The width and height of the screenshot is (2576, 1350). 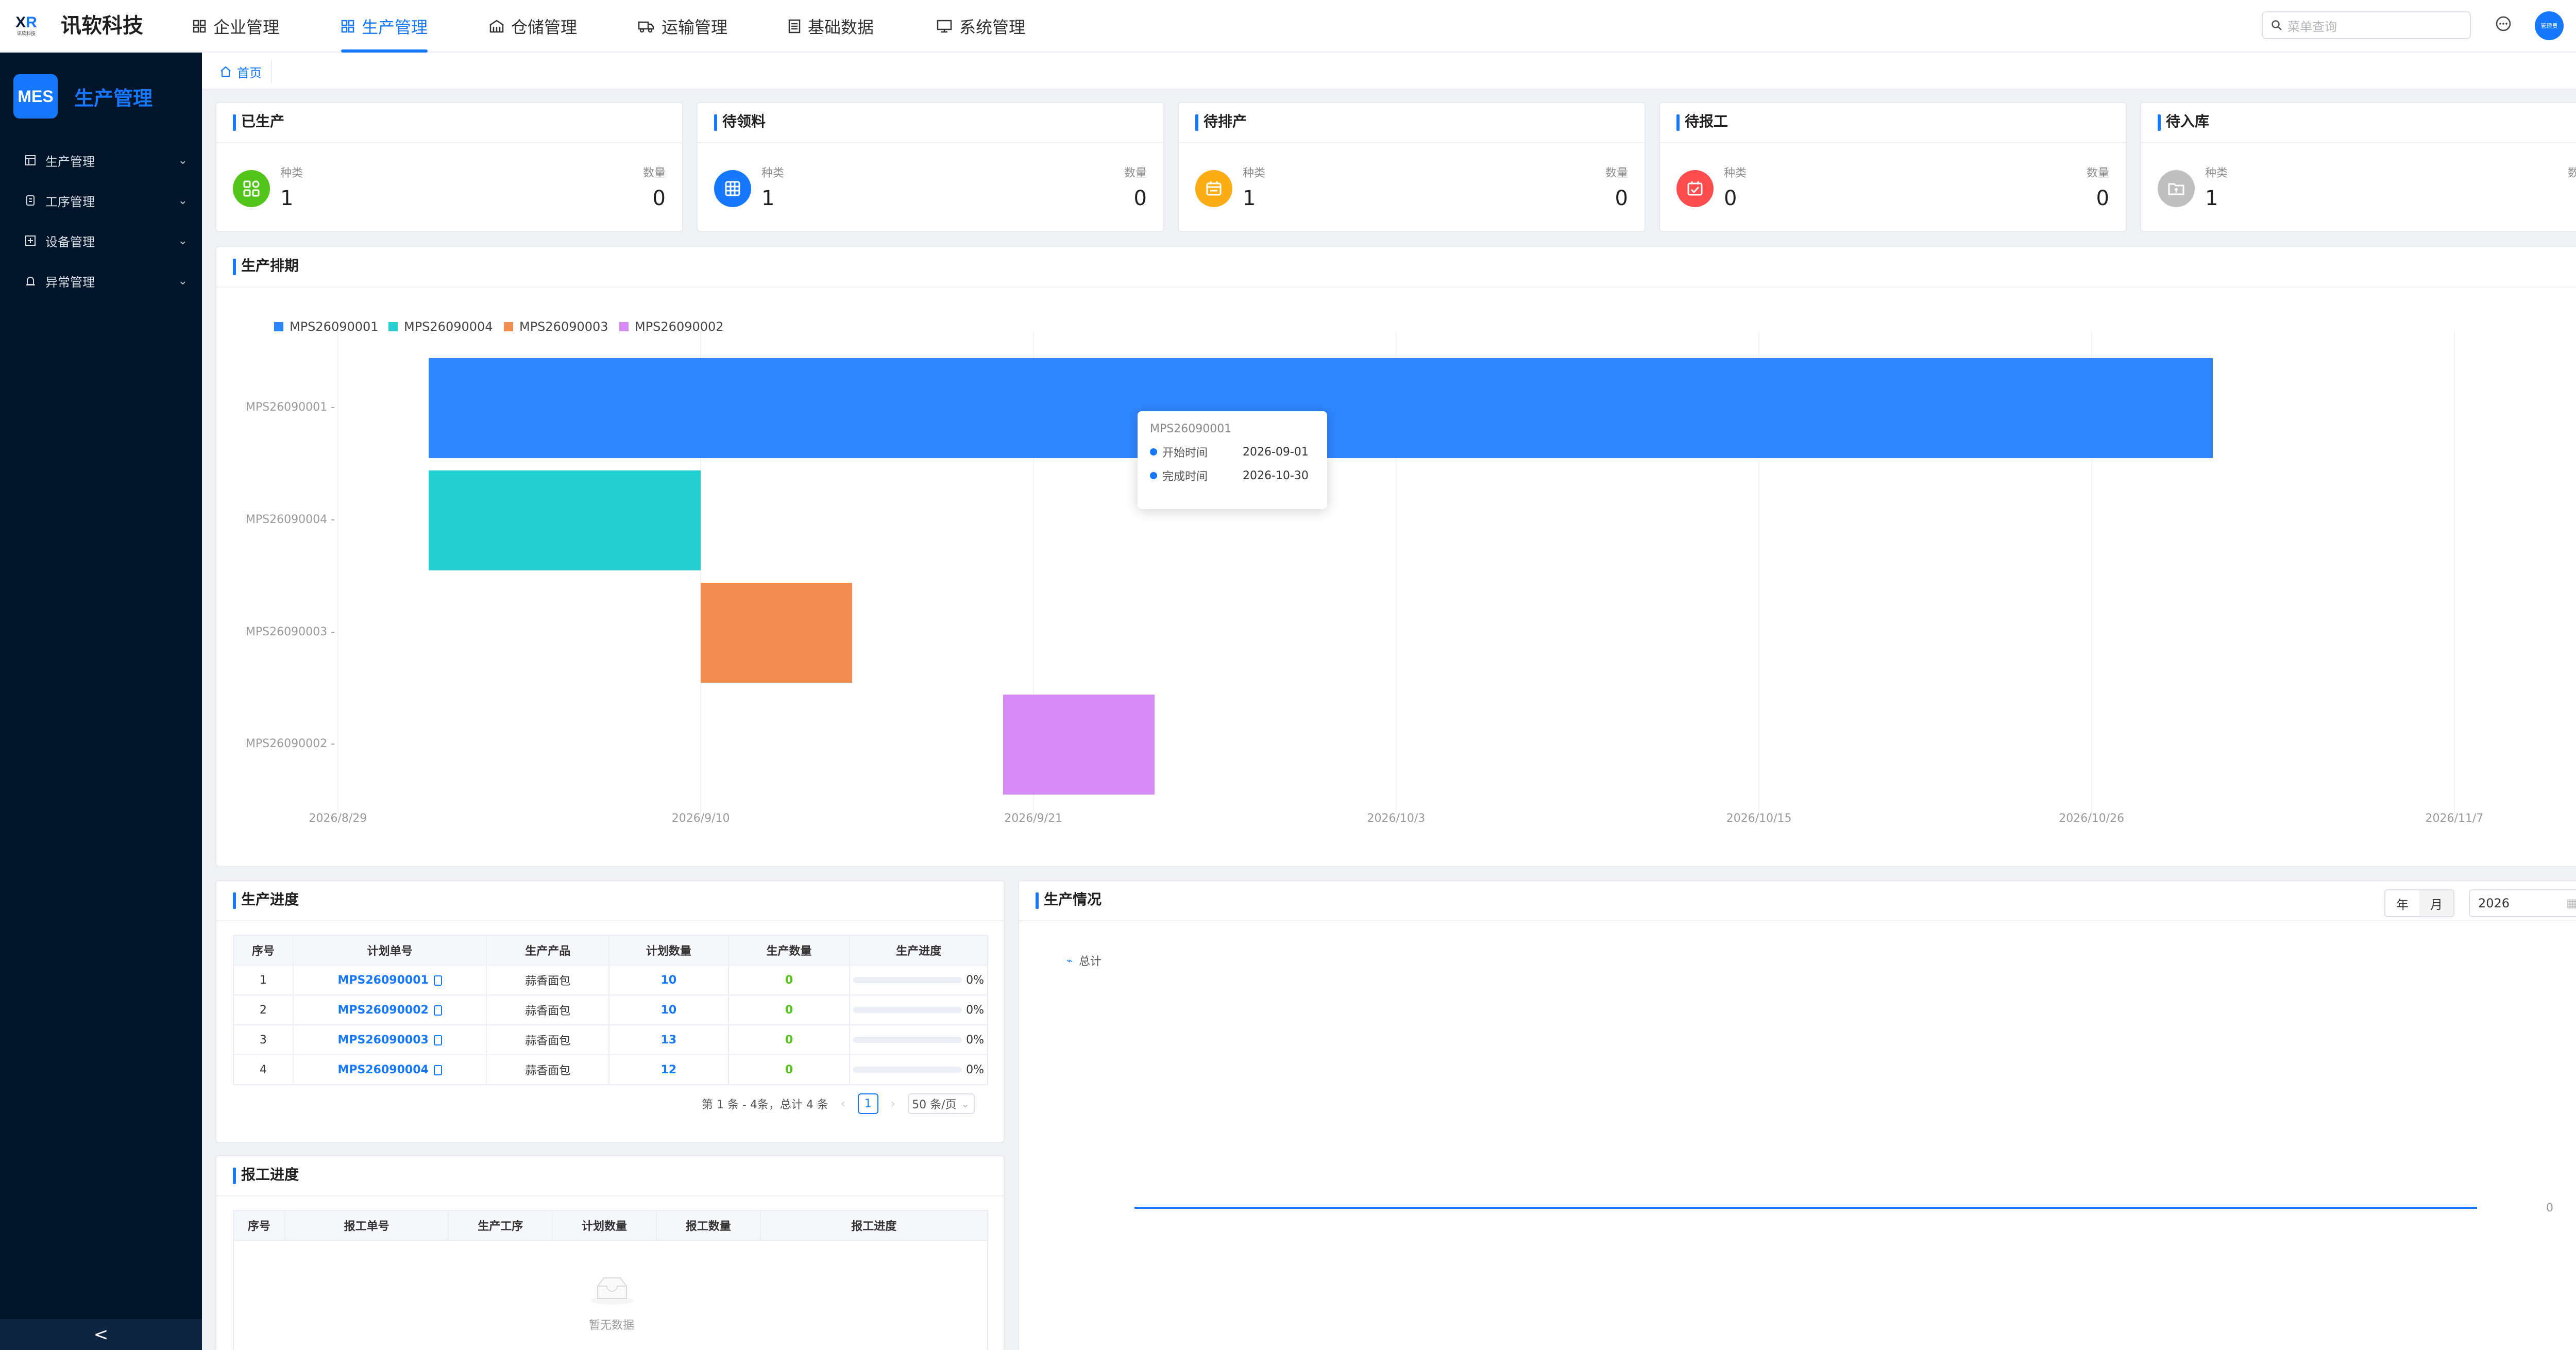 I want to click on home-icon, so click(x=226, y=71).